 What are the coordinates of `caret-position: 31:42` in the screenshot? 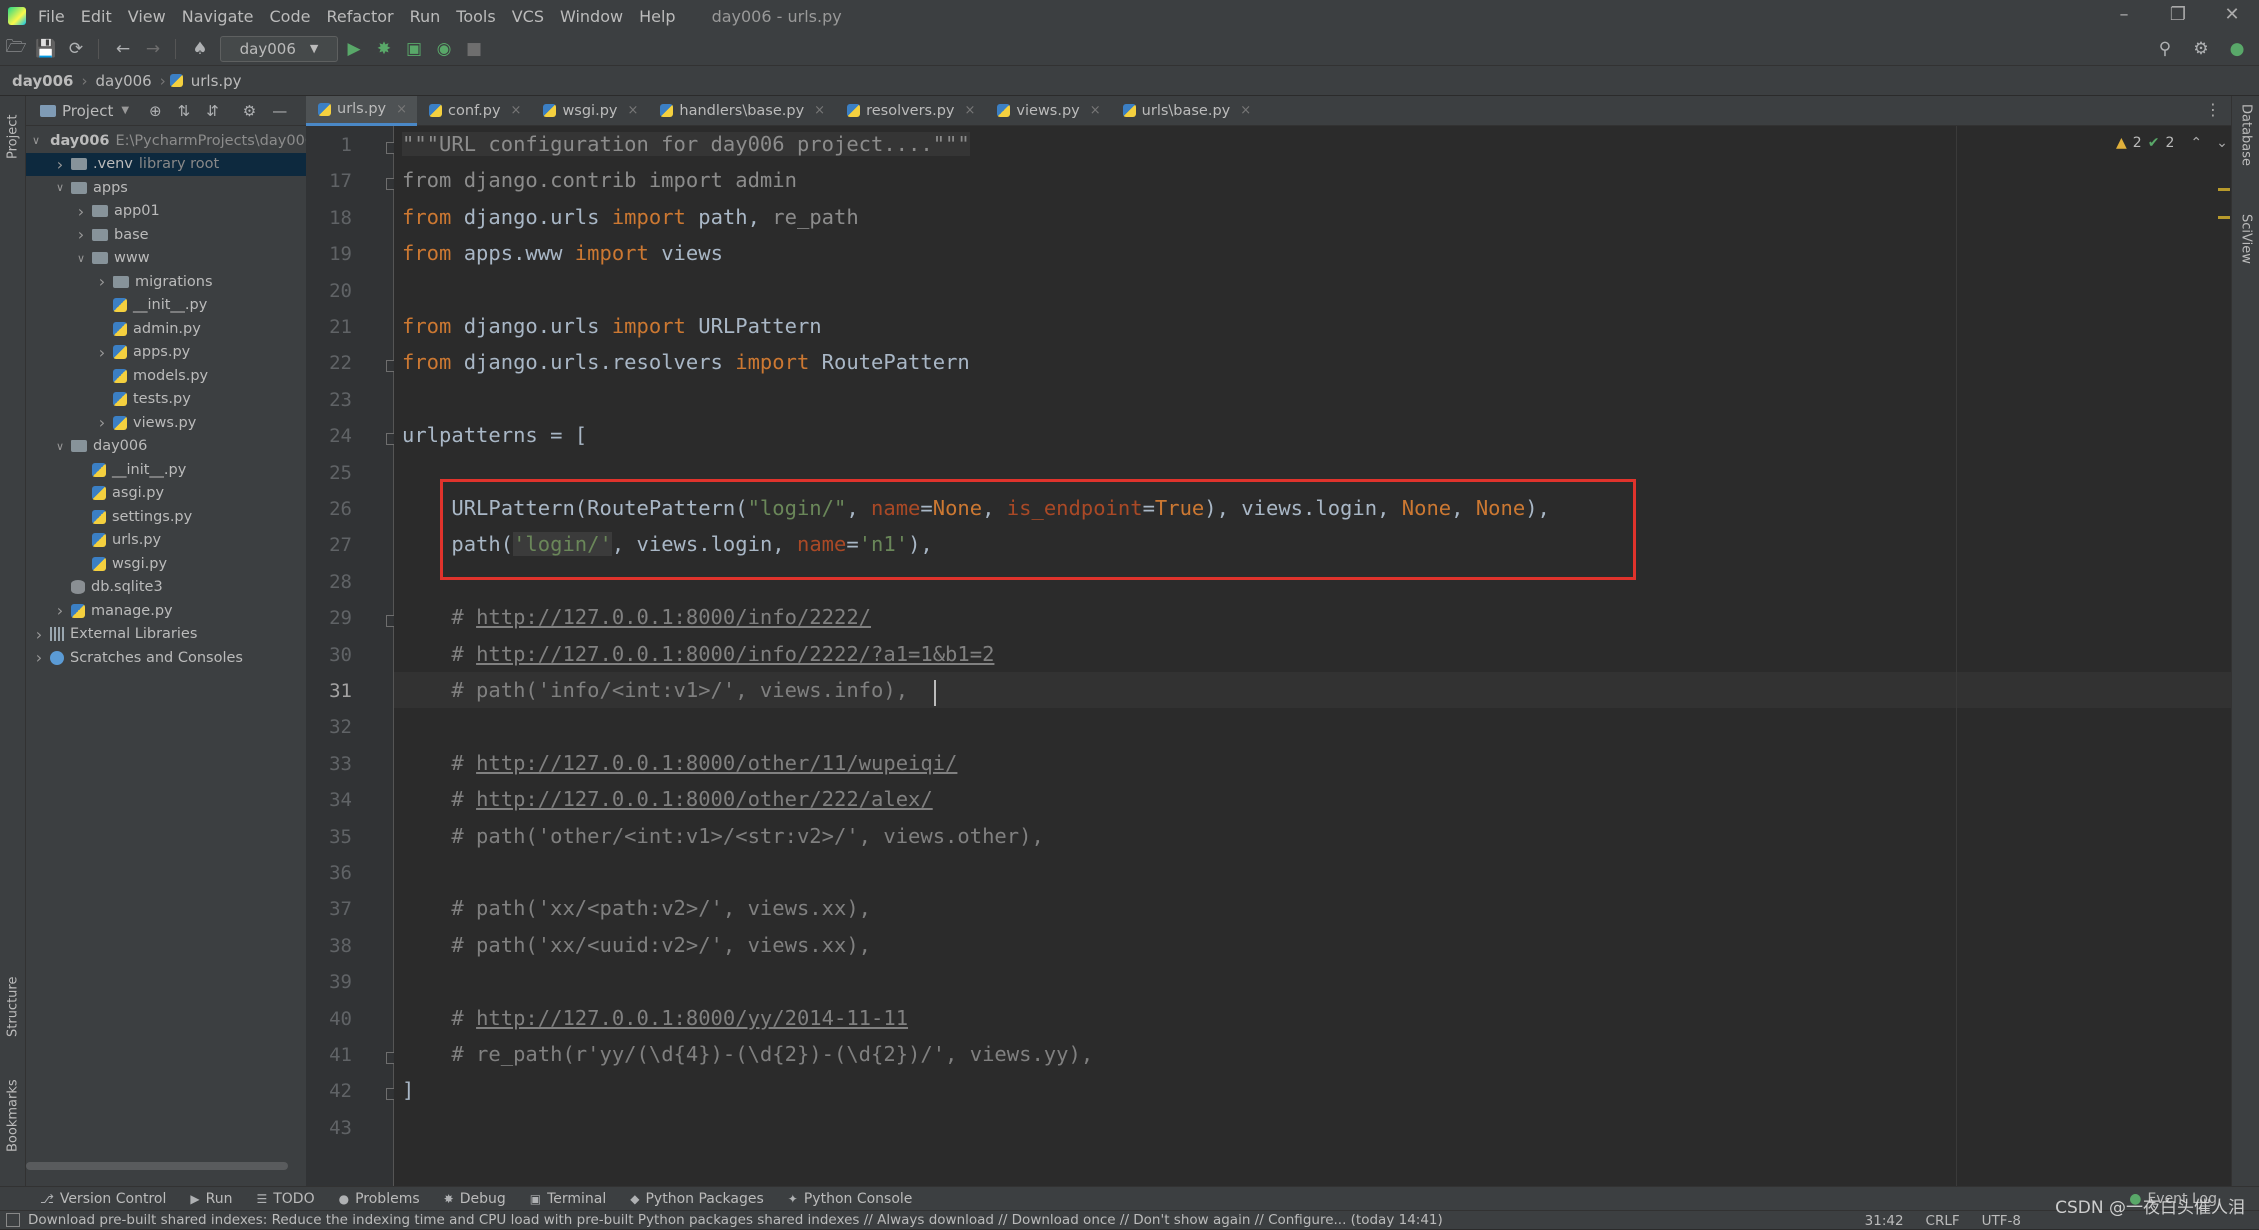 It's located at (1884, 1221).